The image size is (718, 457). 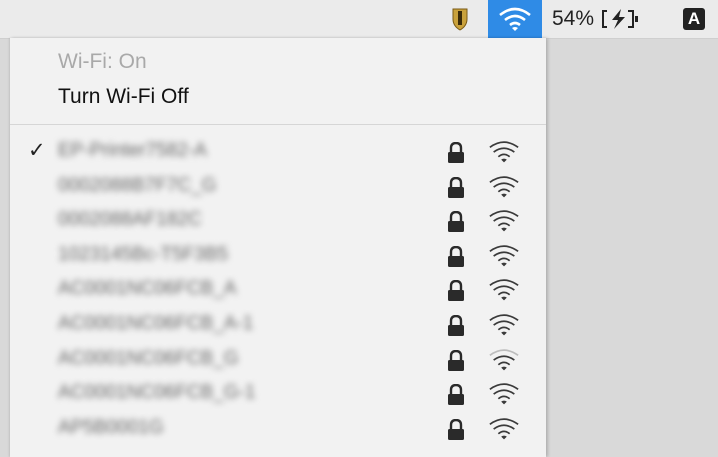 I want to click on network-item: AC0001NC06FCB_A-1, so click(x=278, y=325).